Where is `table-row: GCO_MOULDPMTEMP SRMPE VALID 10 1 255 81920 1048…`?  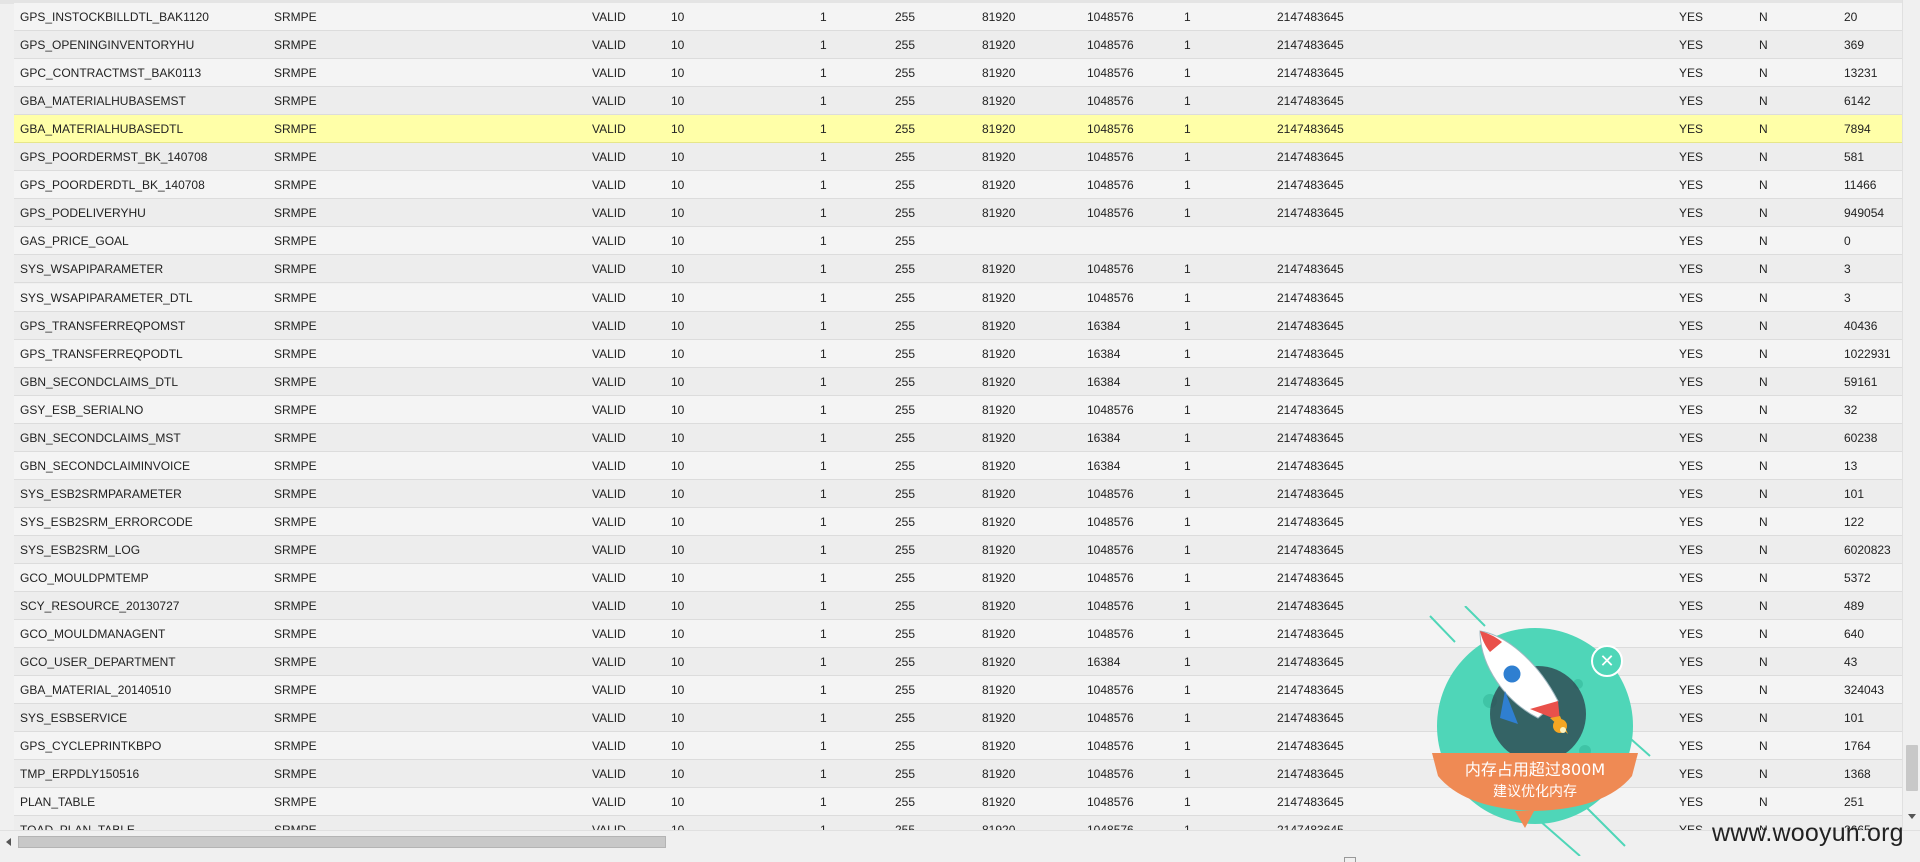
table-row: GCO_MOULDPMTEMP SRMPE VALID 10 1 255 81920 1048… is located at coordinates (958, 578).